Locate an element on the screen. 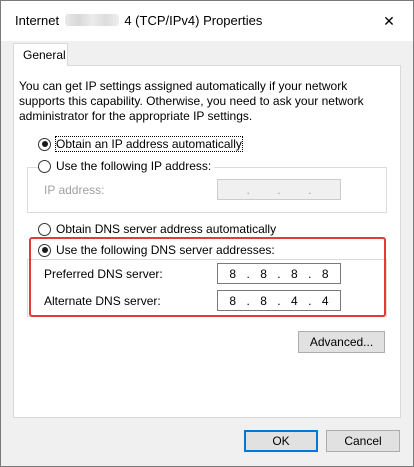 Image resolution: width=414 pixels, height=467 pixels. title-prefix: Internet is located at coordinates (37, 20).